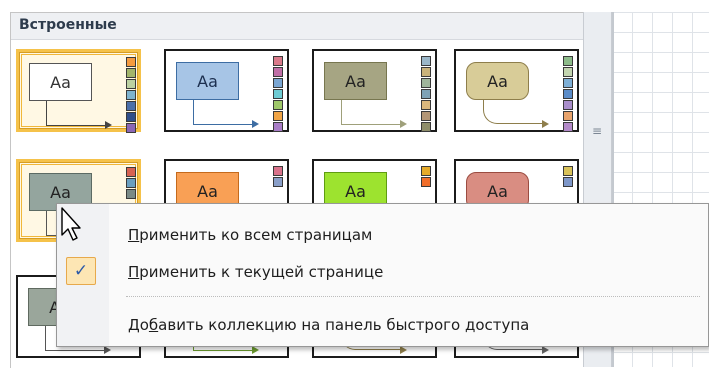 The height and width of the screenshot is (368, 709). What do you see at coordinates (381, 235) in the screenshot?
I see `menu-item-apply-all-pages: Применить ко всем страницам` at bounding box center [381, 235].